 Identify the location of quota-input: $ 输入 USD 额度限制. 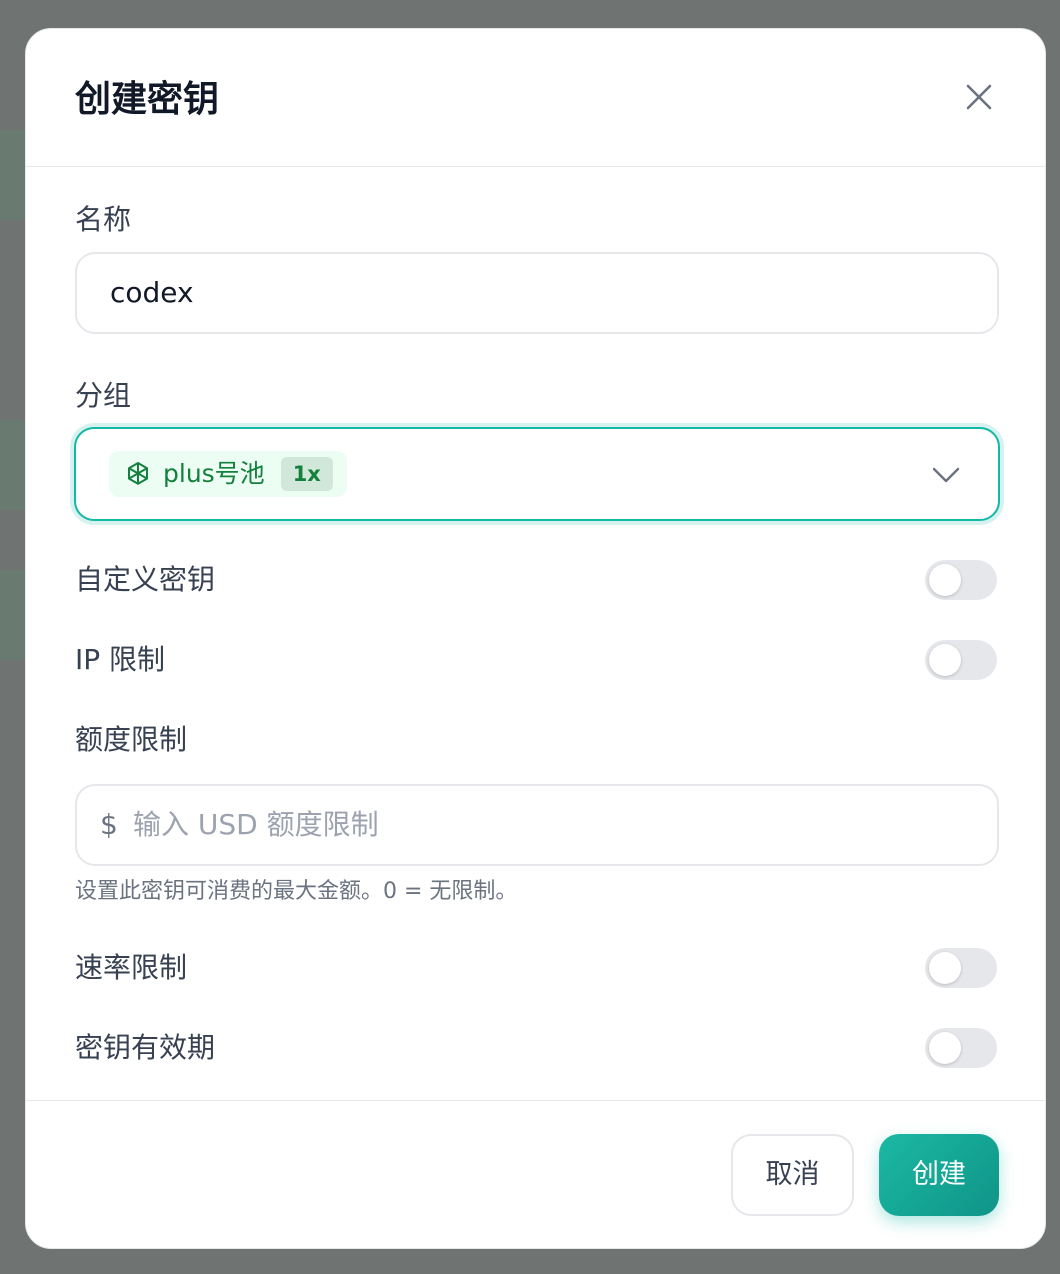
(537, 825).